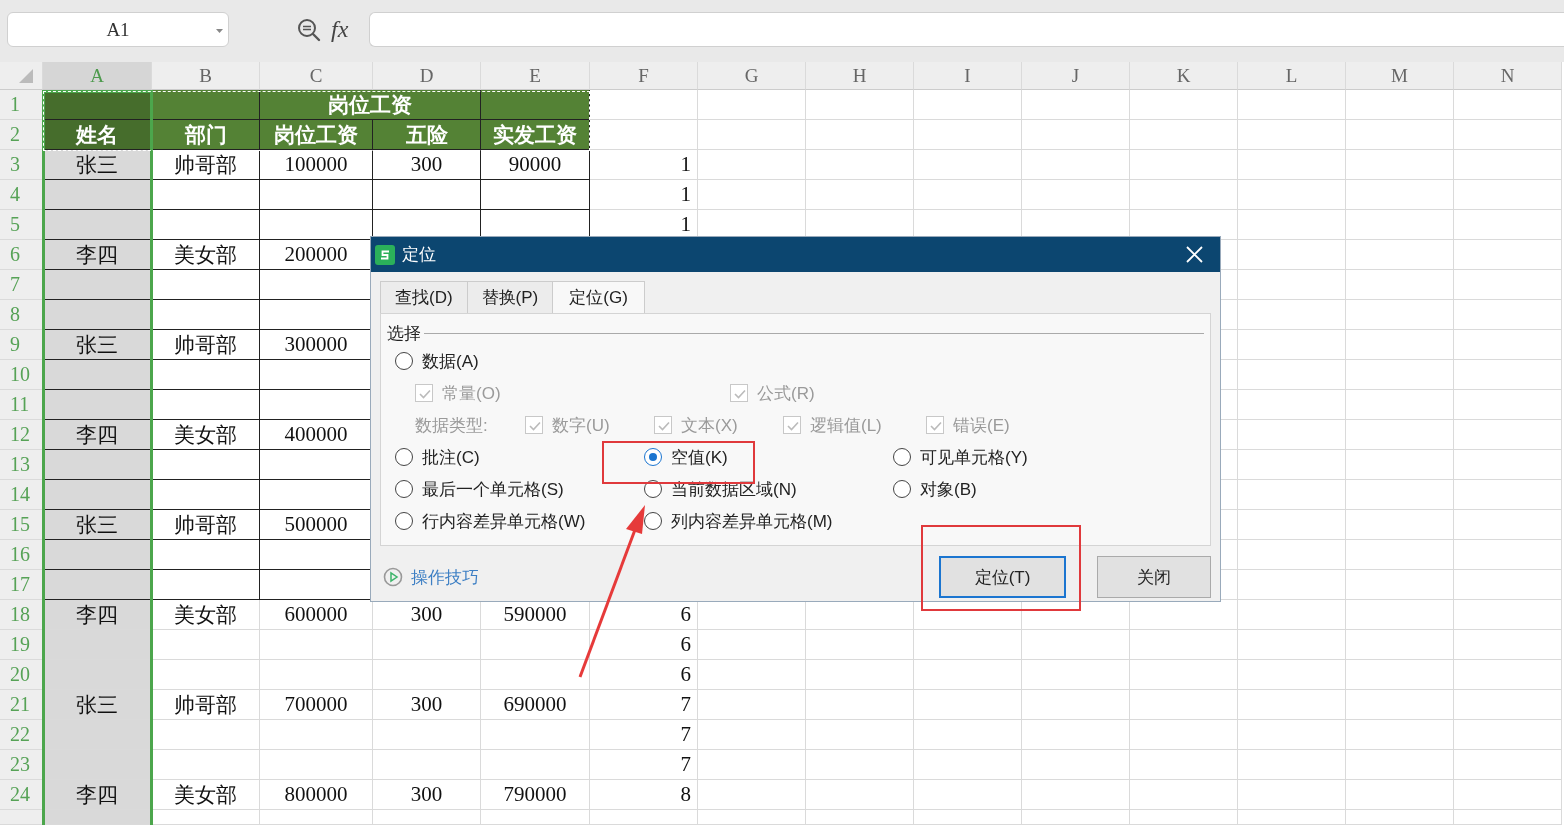 The width and height of the screenshot is (1564, 825). What do you see at coordinates (309, 29) in the screenshot?
I see `zoom-icon` at bounding box center [309, 29].